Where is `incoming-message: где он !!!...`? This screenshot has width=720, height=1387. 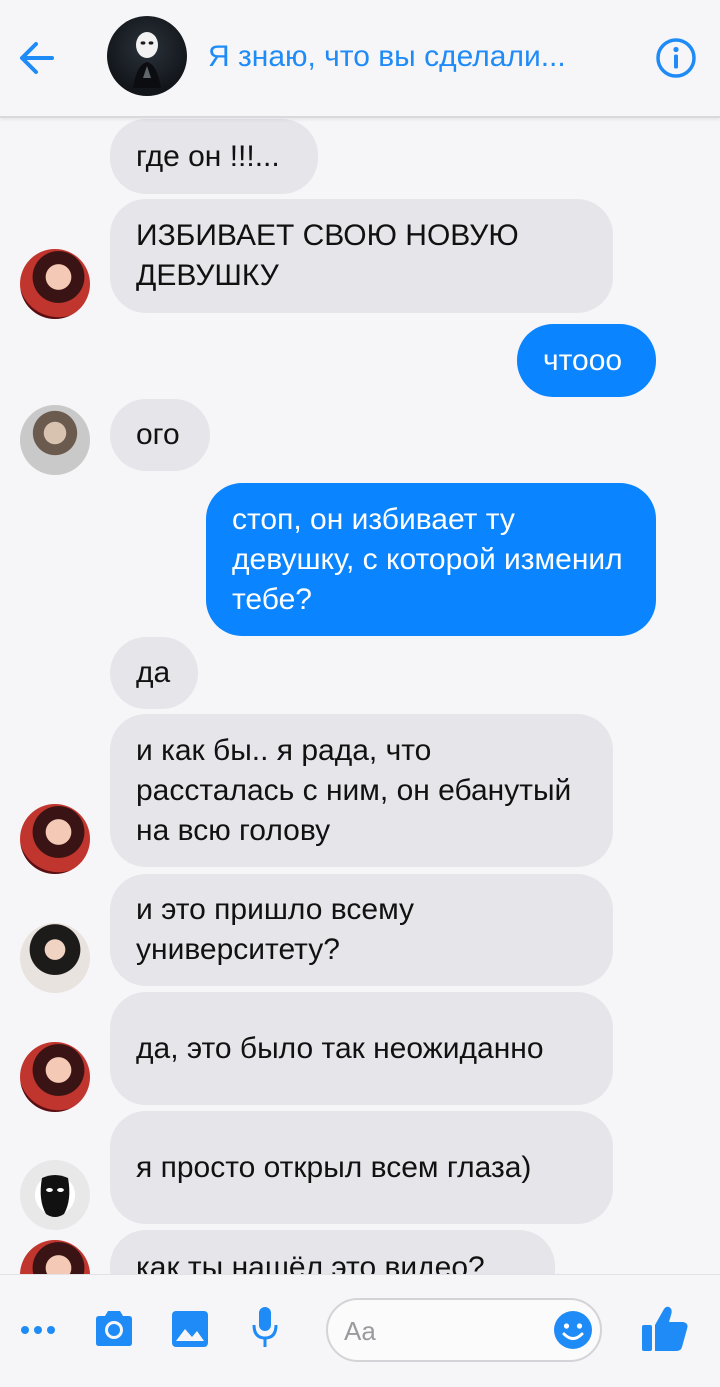
incoming-message: где он !!!... is located at coordinates (214, 156).